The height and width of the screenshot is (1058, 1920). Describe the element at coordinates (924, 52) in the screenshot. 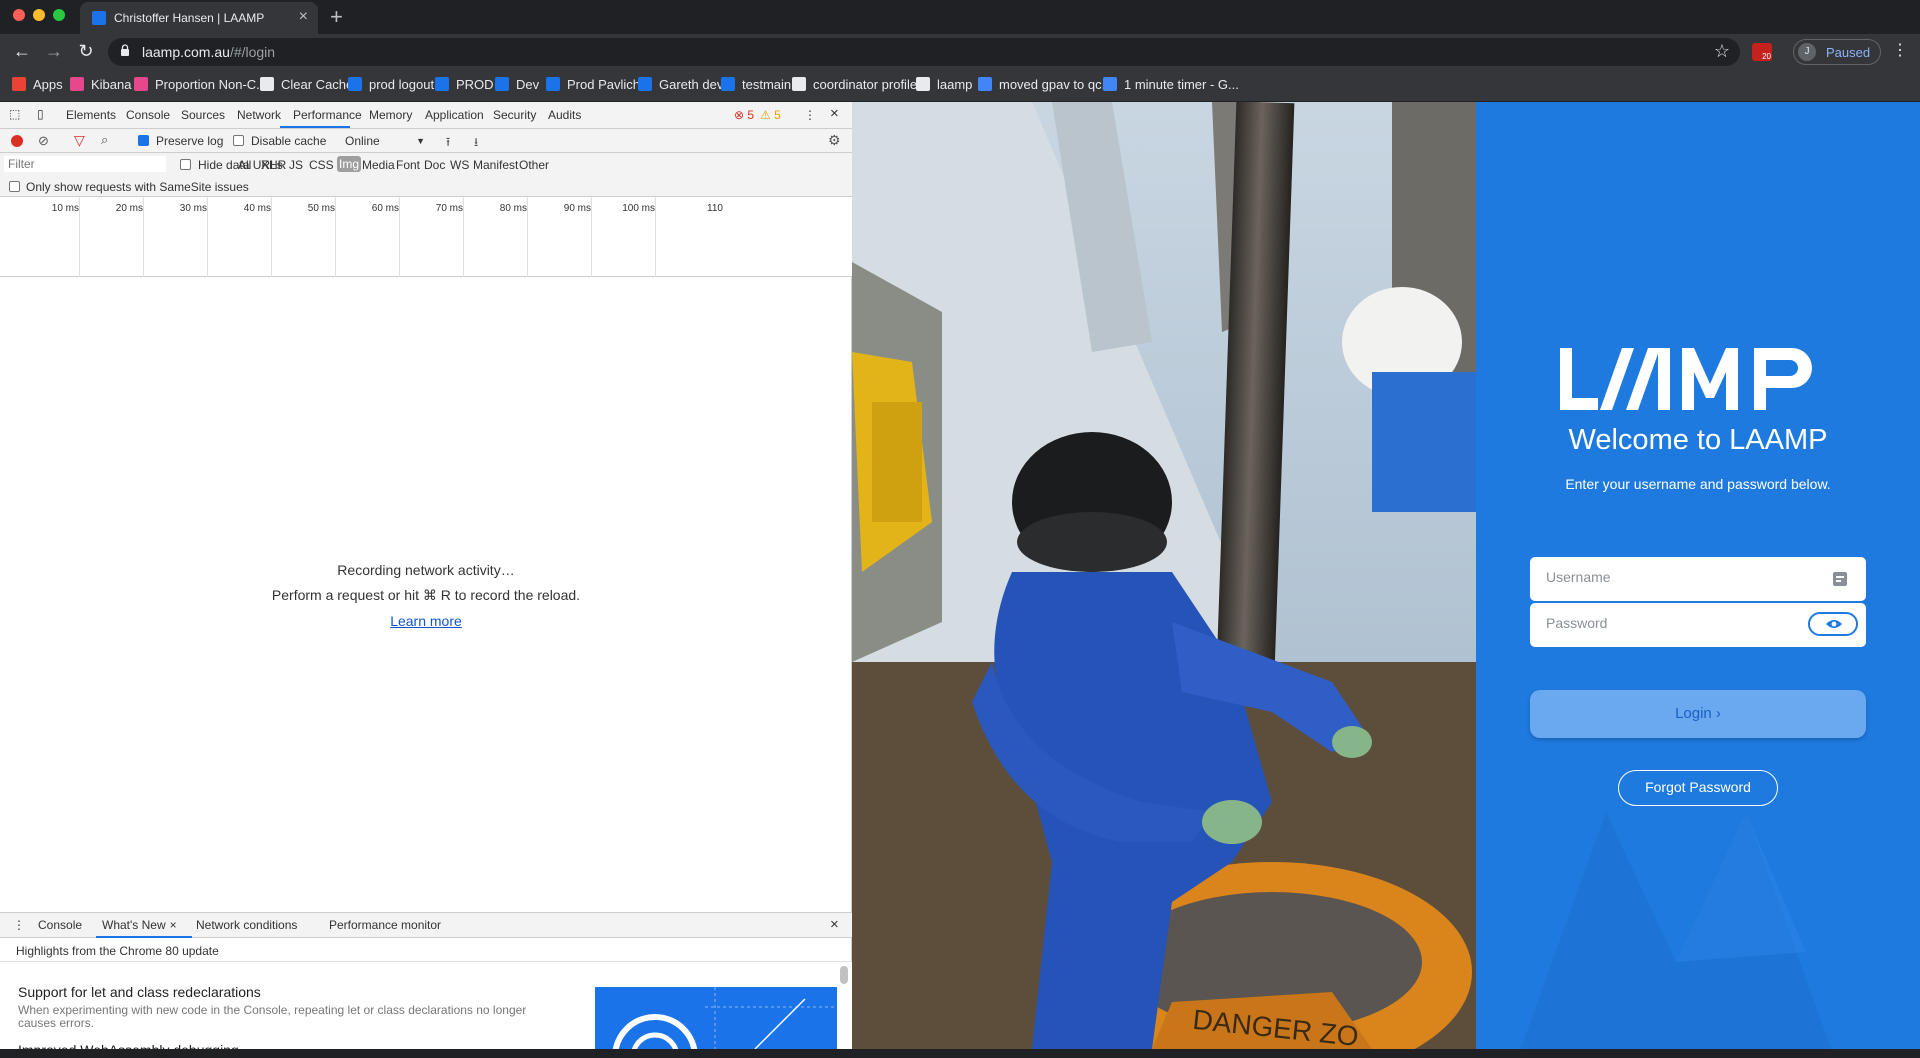

I see `address-bar: laamp.com.au/#/login ☆` at that location.